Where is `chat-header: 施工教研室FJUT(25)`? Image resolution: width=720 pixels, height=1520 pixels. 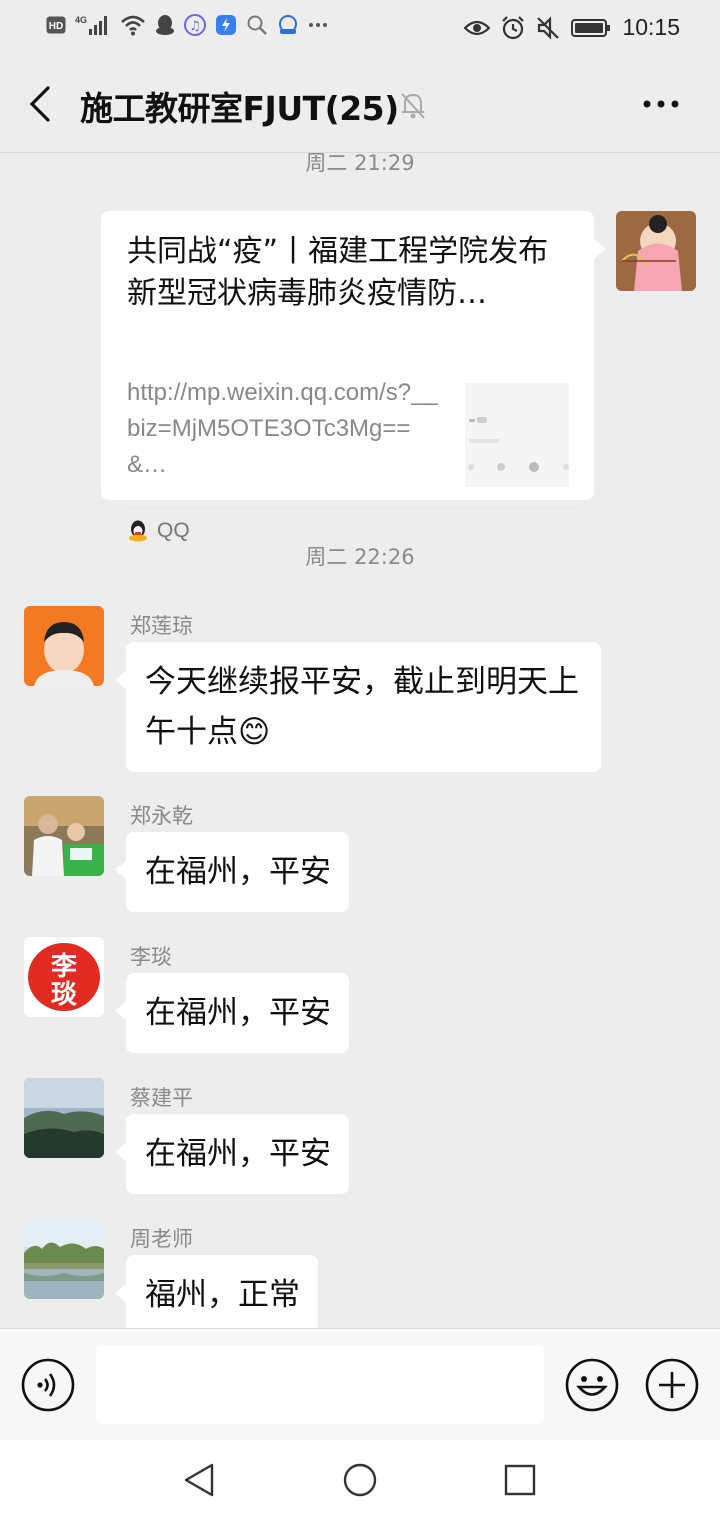
chat-header: 施工教研室FJUT(25) is located at coordinates (360, 104).